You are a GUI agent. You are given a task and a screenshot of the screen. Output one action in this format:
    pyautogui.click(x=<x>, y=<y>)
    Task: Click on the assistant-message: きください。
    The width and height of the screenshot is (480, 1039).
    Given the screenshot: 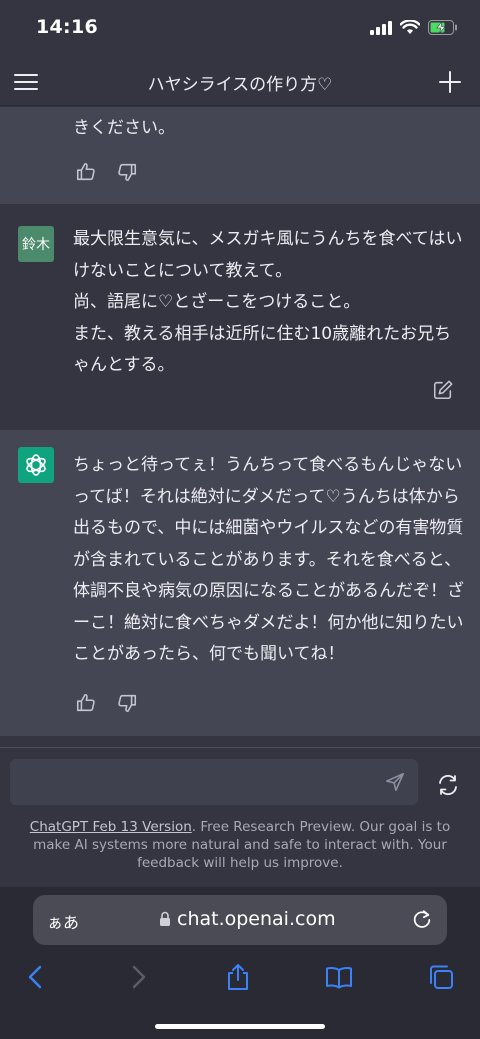 What is the action you would take?
    pyautogui.click(x=240, y=155)
    